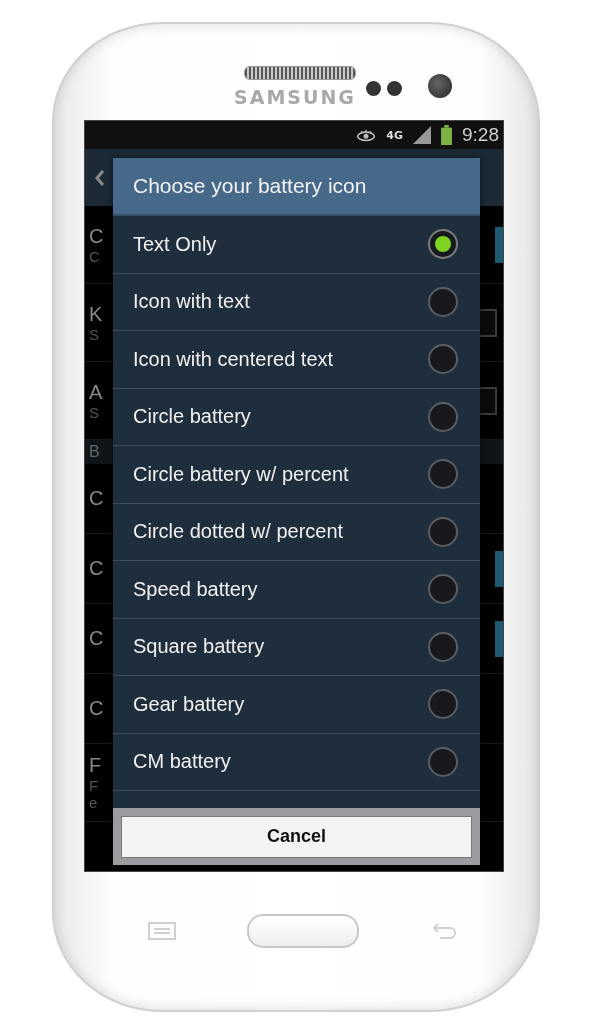  I want to click on setting-summary: e, so click(94, 802).